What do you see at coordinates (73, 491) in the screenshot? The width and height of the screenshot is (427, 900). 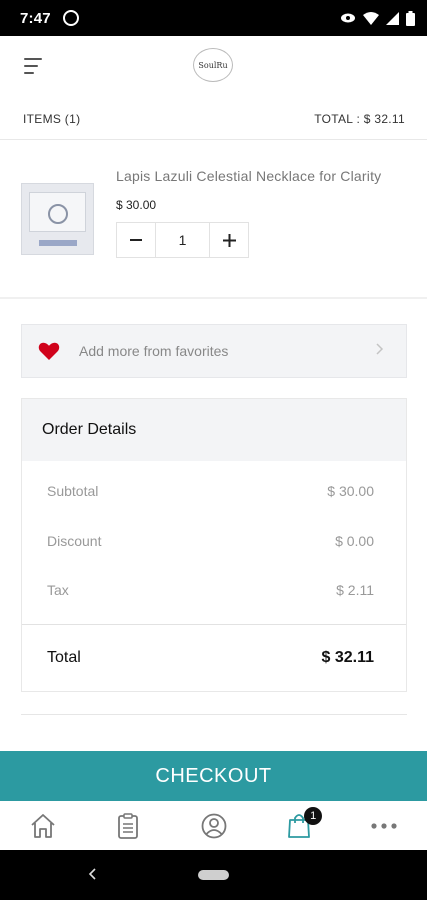 I see `subtotal-label: Subtotal` at bounding box center [73, 491].